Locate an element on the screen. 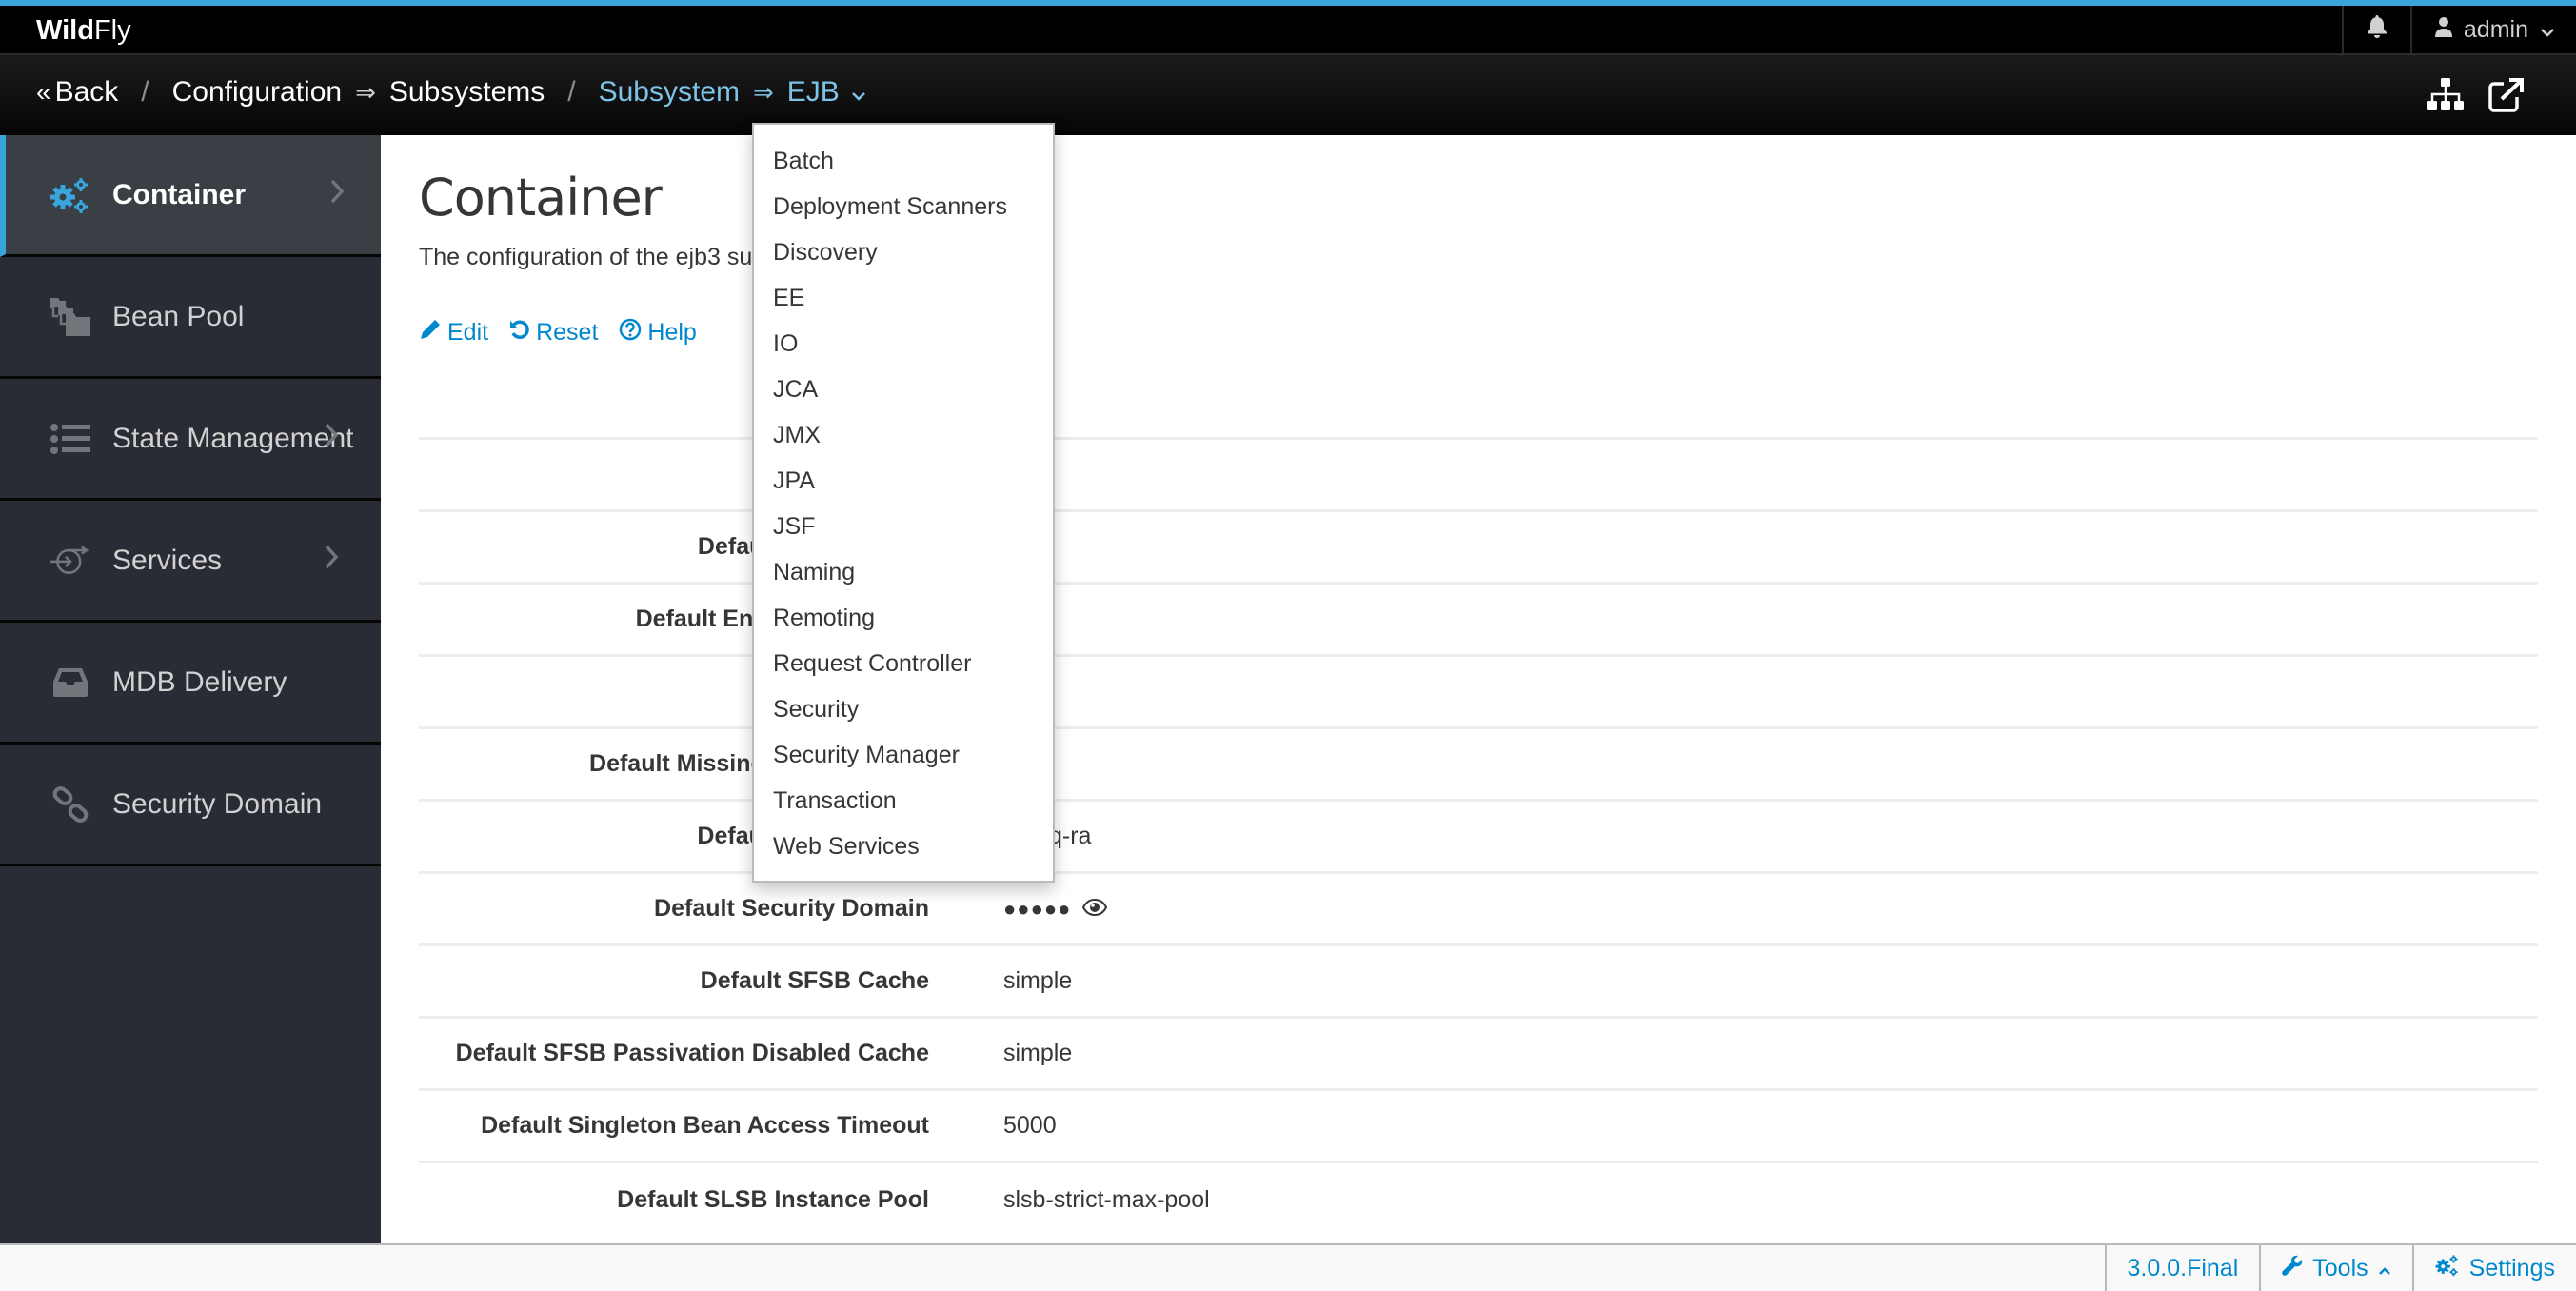 This screenshot has height=1291, width=2576. tools-button: Tools is located at coordinates (2335, 1268).